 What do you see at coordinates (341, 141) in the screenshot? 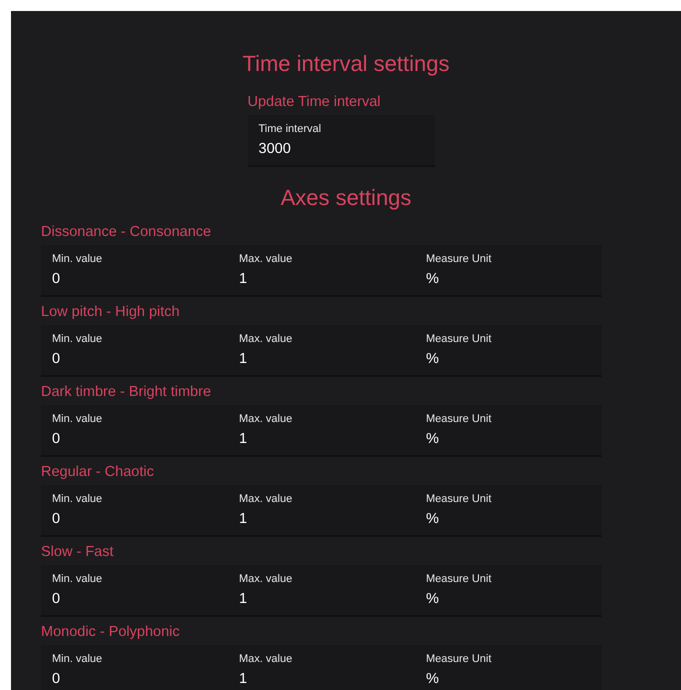
I see `time-interval-field: Time interval 3000` at bounding box center [341, 141].